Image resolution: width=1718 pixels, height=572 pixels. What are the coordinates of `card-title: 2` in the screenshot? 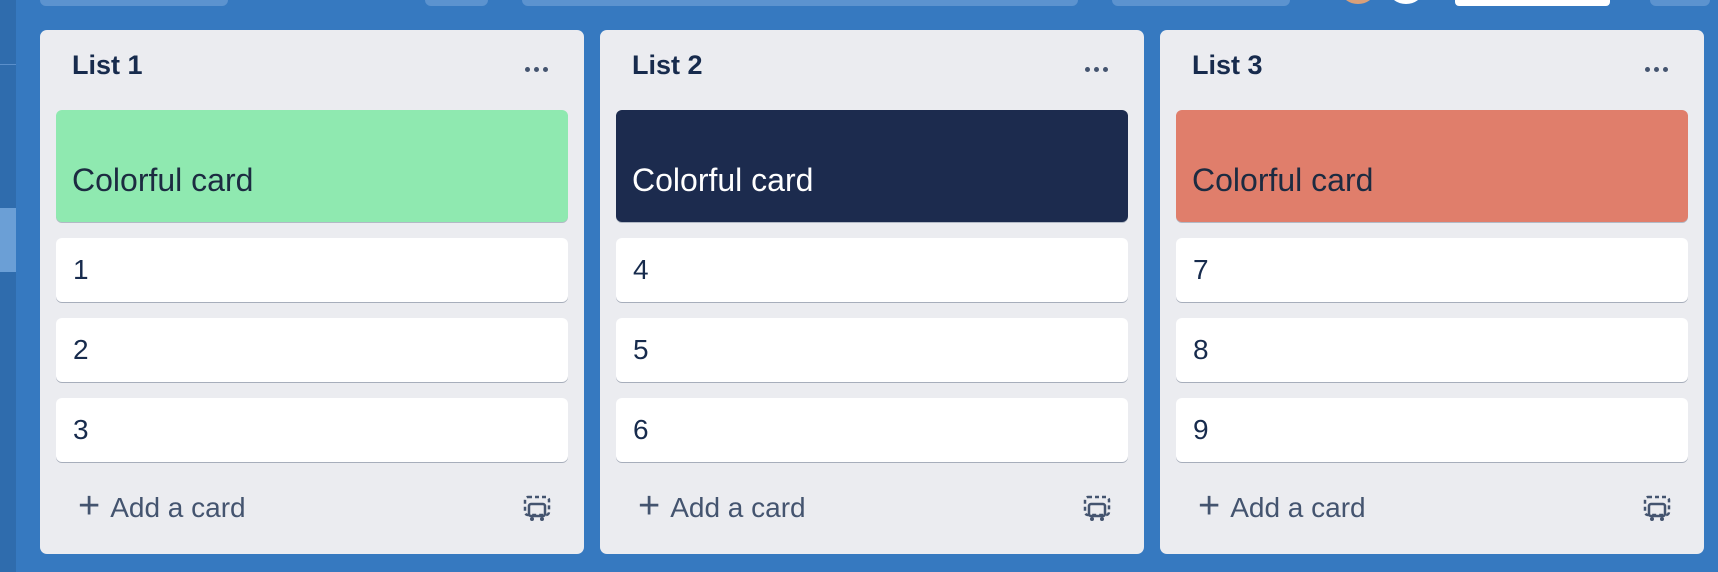 It's located at (81, 349).